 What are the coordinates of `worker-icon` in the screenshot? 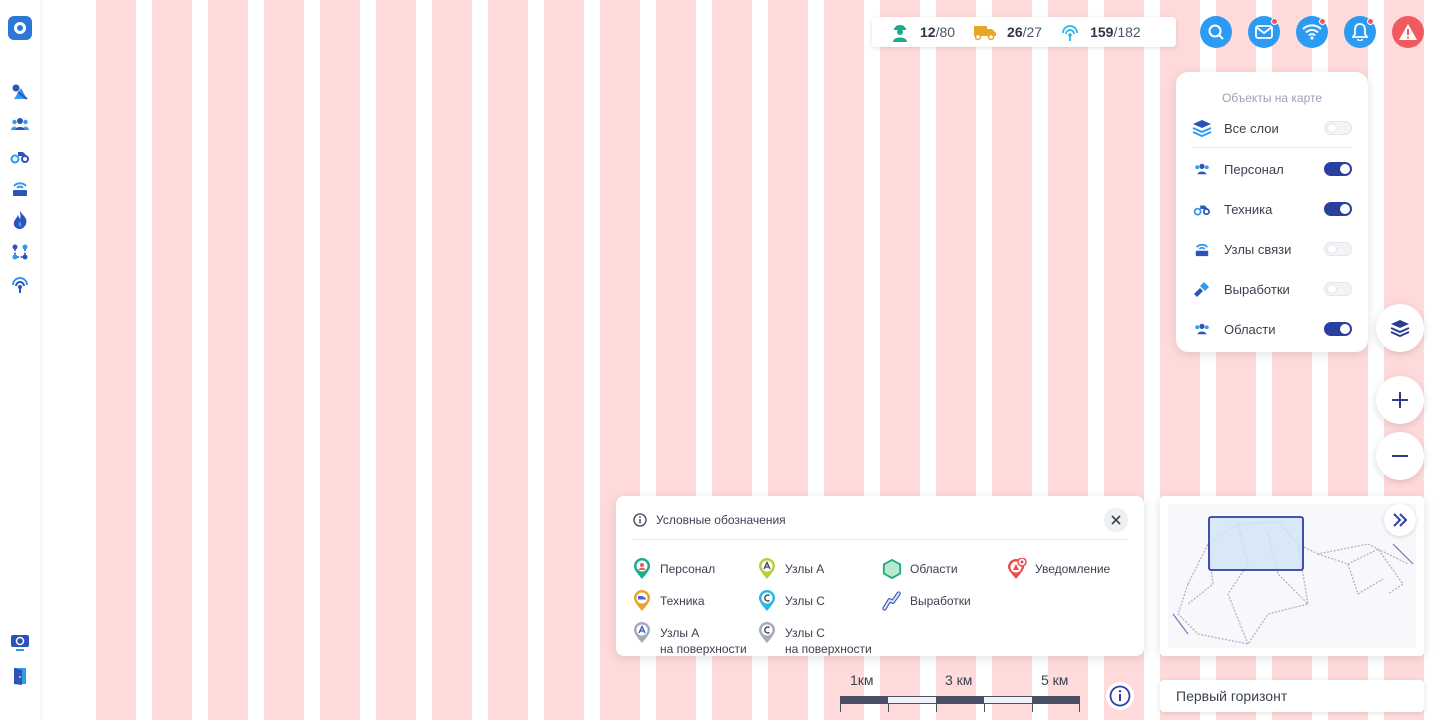 It's located at (900, 32).